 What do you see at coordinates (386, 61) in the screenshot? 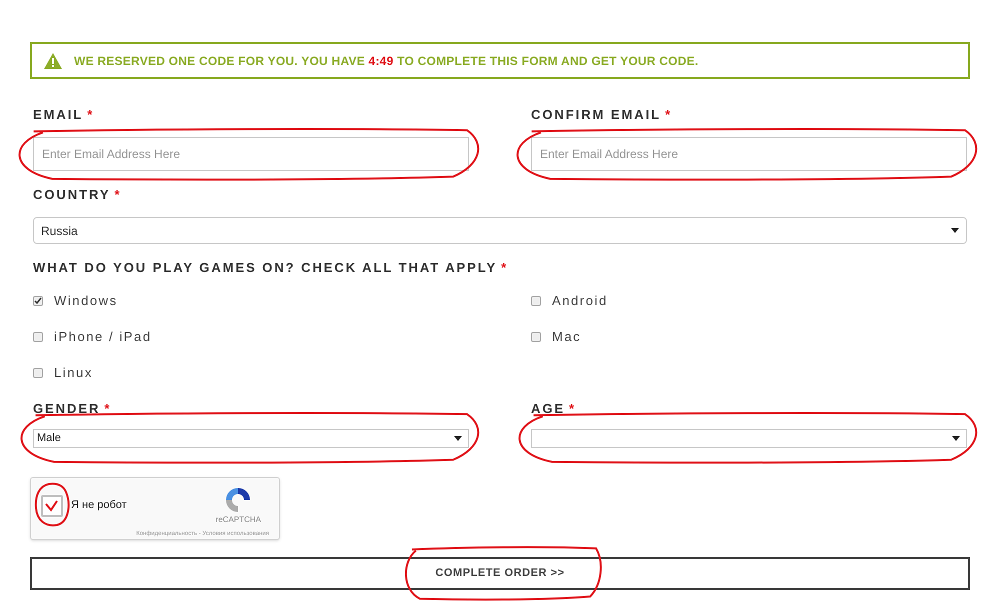
I see `banner-message: WE RESERVED ONE CODE FOR YOU. YOU HAVE 4:49 TO COMPLETE THIS FORM AND GET YOUR CODE.` at bounding box center [386, 61].